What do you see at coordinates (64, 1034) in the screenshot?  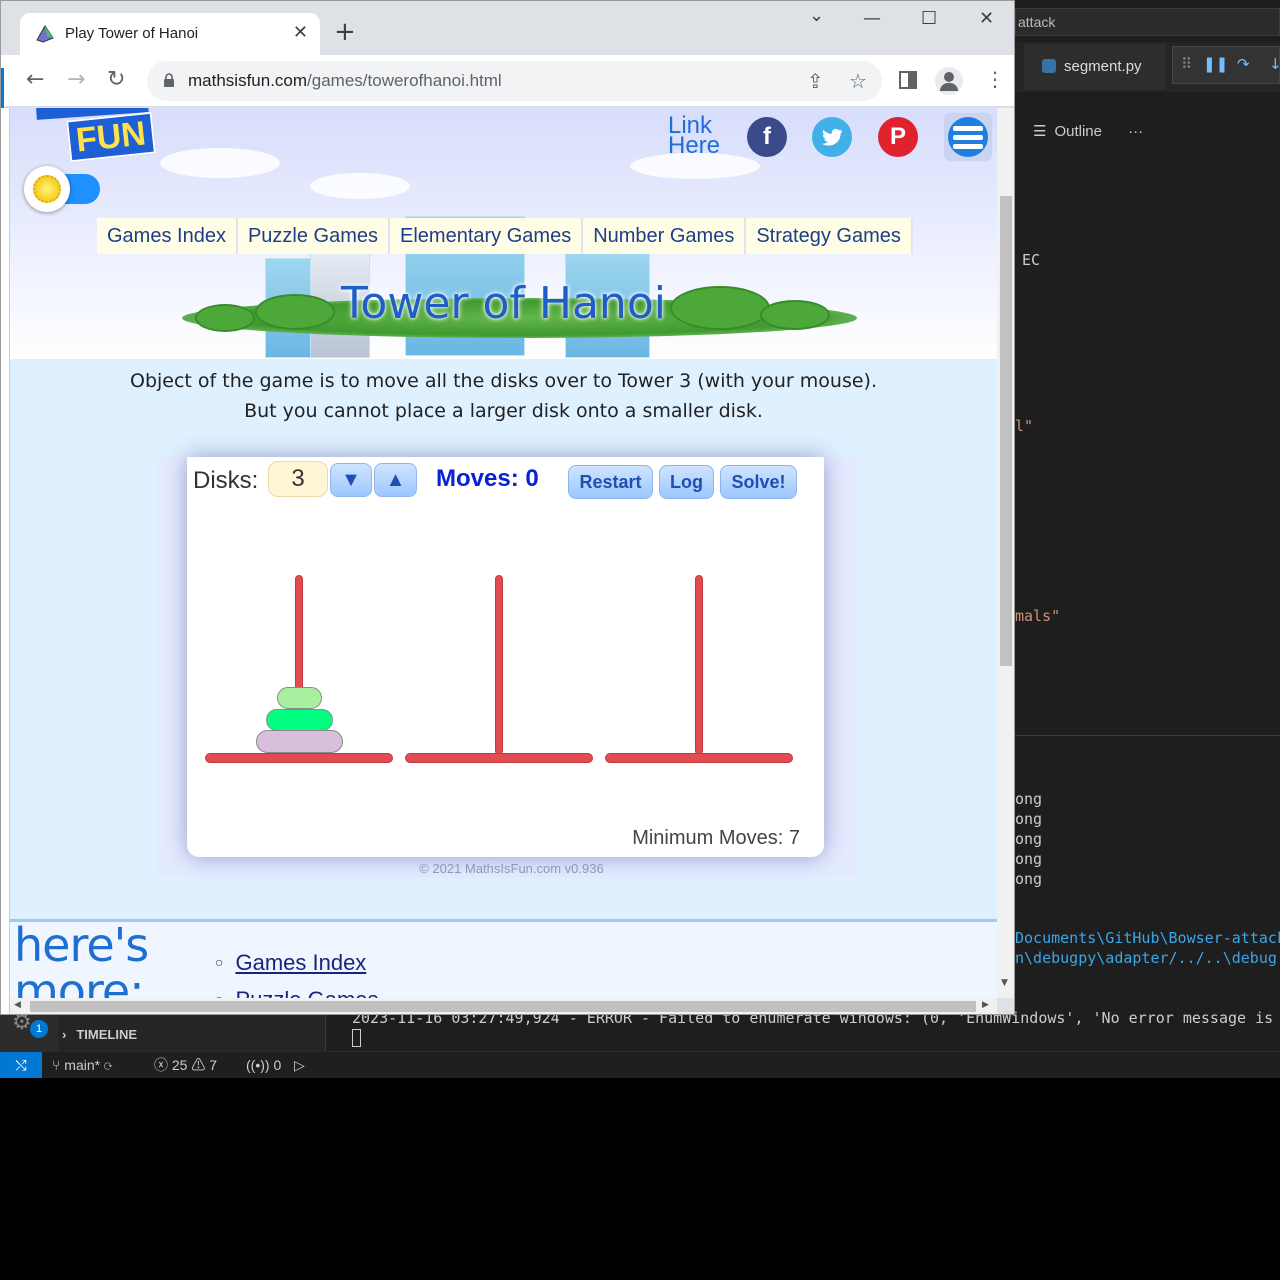 I see `chevron-right-icon: ›` at bounding box center [64, 1034].